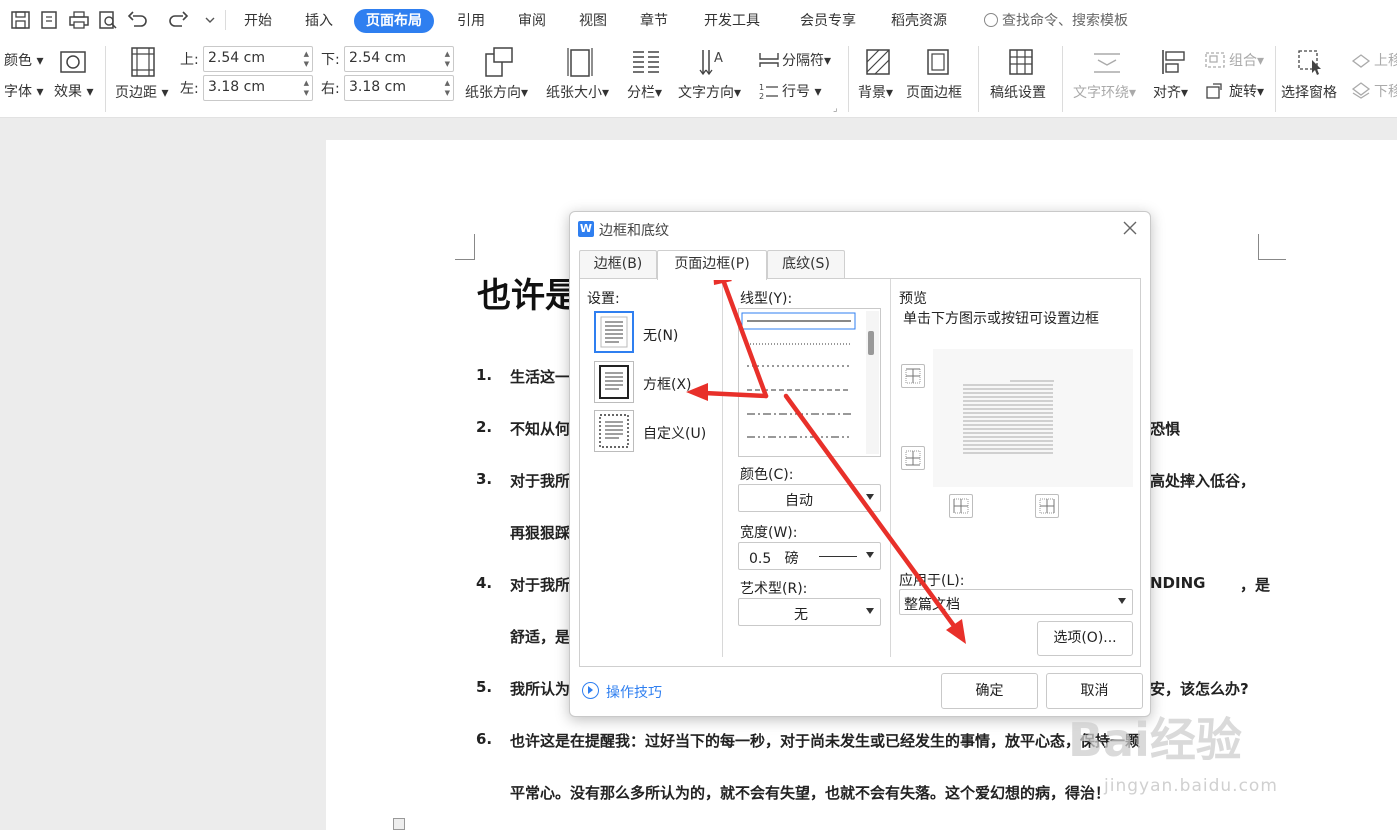 The height and width of the screenshot is (830, 1397). Describe the element at coordinates (577, 93) in the screenshot. I see `paper-size-button: 纸张大小▾` at that location.